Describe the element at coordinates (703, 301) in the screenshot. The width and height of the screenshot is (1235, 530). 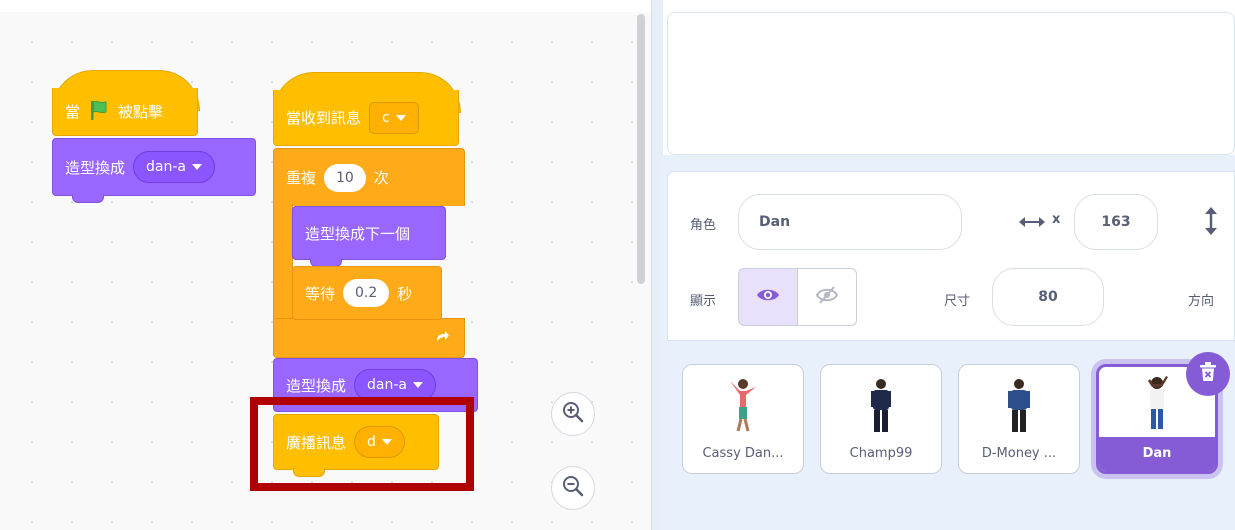
I see `show-label: 顯示` at that location.